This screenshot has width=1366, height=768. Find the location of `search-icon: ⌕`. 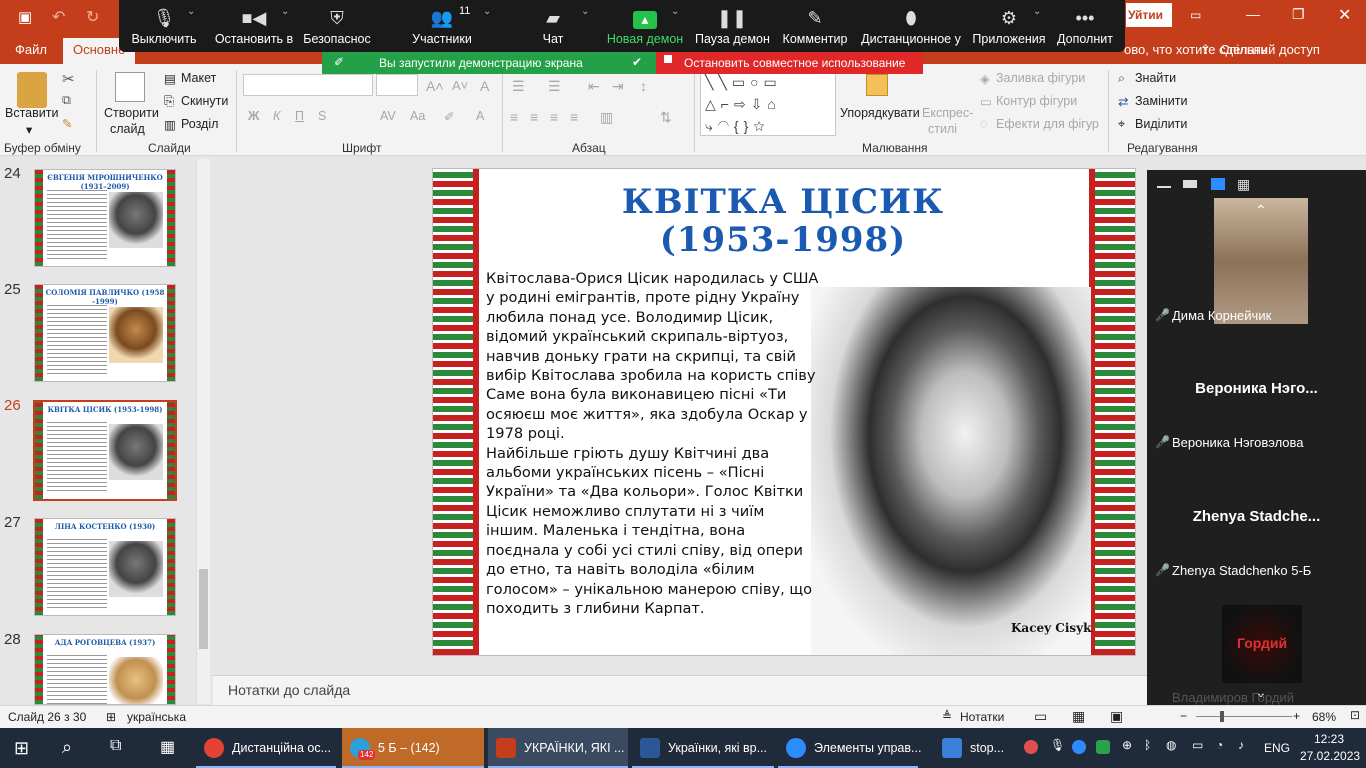

search-icon: ⌕ is located at coordinates (67, 747).